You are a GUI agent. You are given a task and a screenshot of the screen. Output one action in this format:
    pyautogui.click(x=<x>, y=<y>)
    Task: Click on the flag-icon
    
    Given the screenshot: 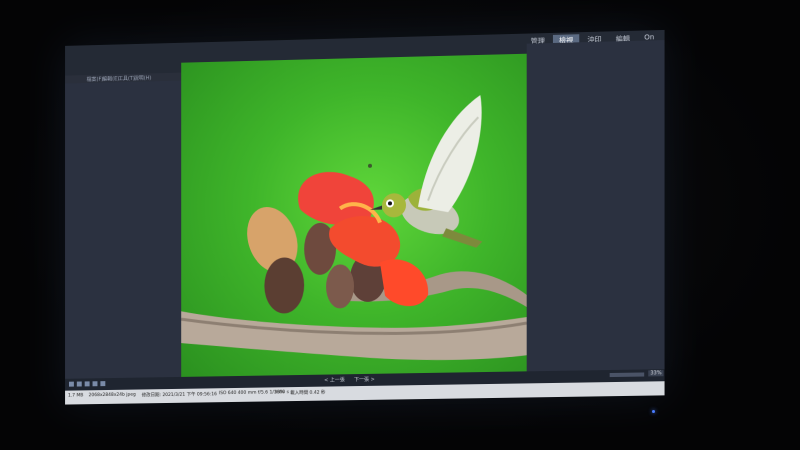 What is the action you would take?
    pyautogui.click(x=103, y=384)
    